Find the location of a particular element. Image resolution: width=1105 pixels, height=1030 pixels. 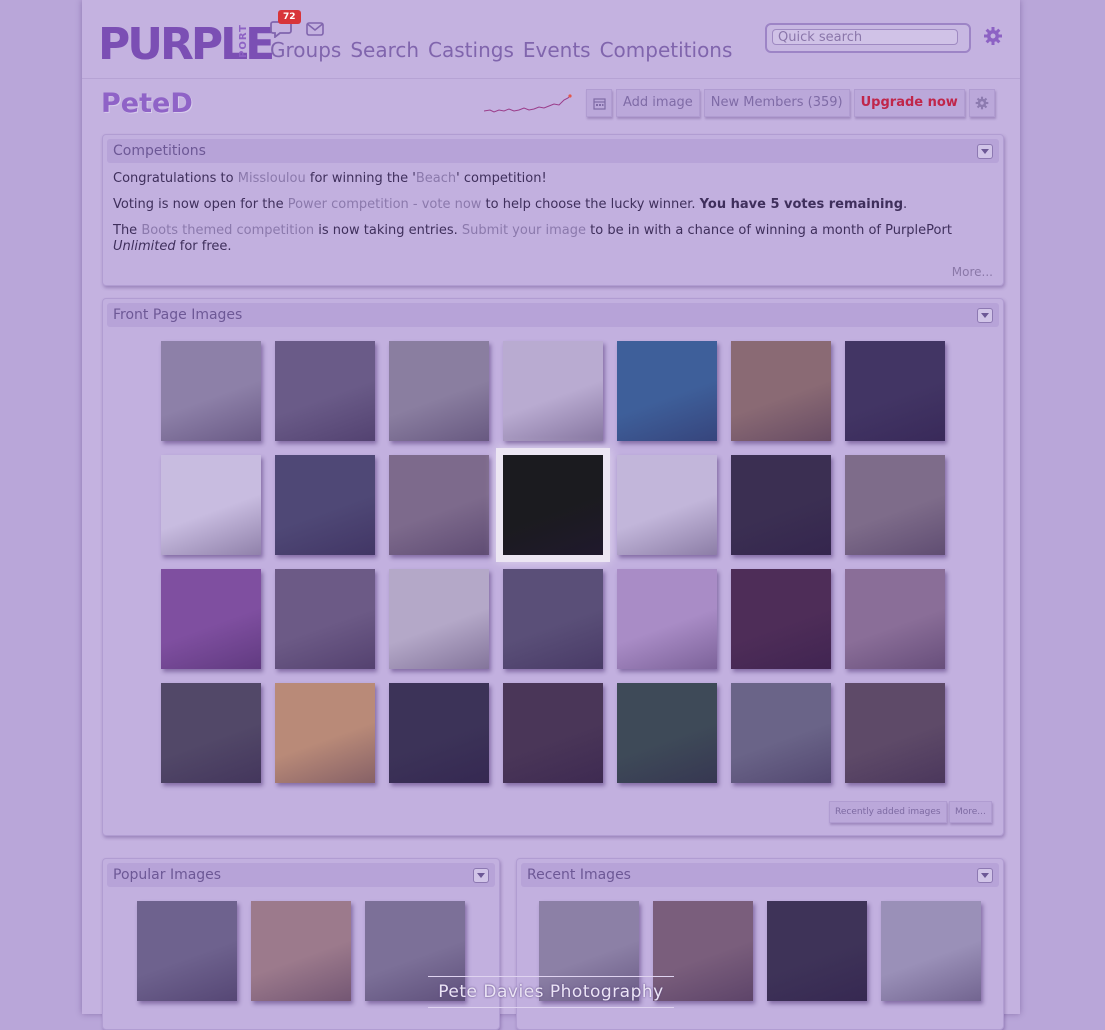

new-members-button: New Members (359) is located at coordinates (776, 103).